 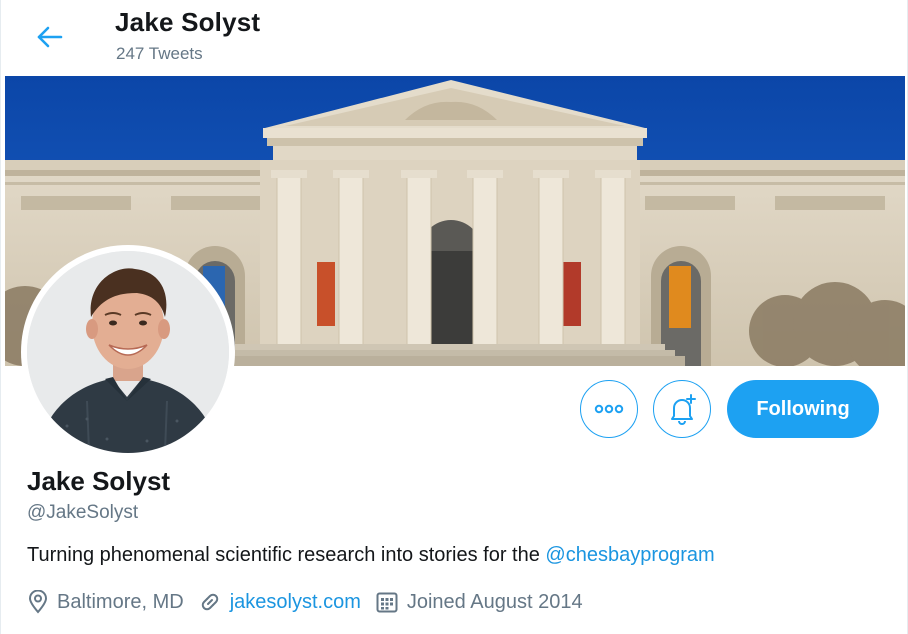 I want to click on header-title: Jake Solyst, so click(x=188, y=22).